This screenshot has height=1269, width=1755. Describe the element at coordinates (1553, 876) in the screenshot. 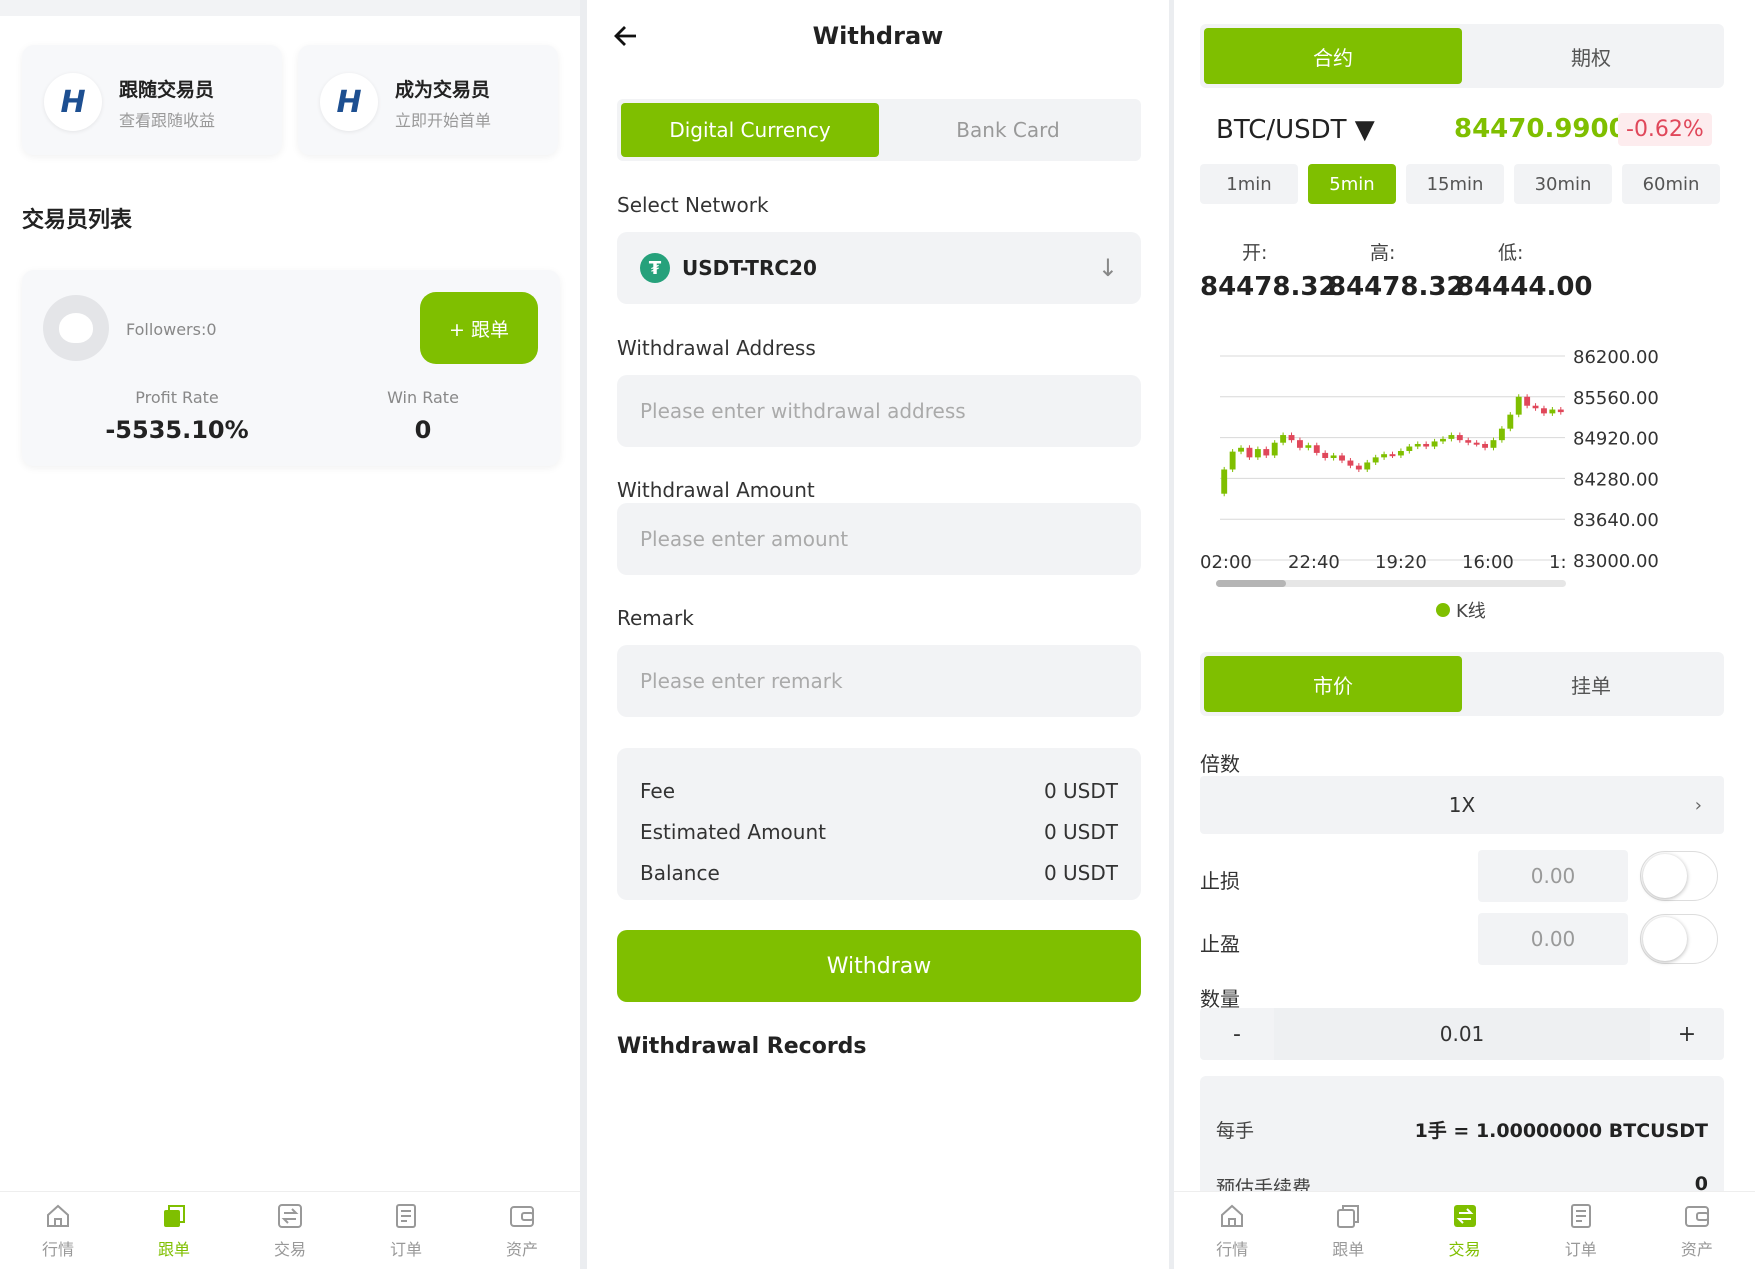

I see `stop-loss-input: 0.00` at that location.